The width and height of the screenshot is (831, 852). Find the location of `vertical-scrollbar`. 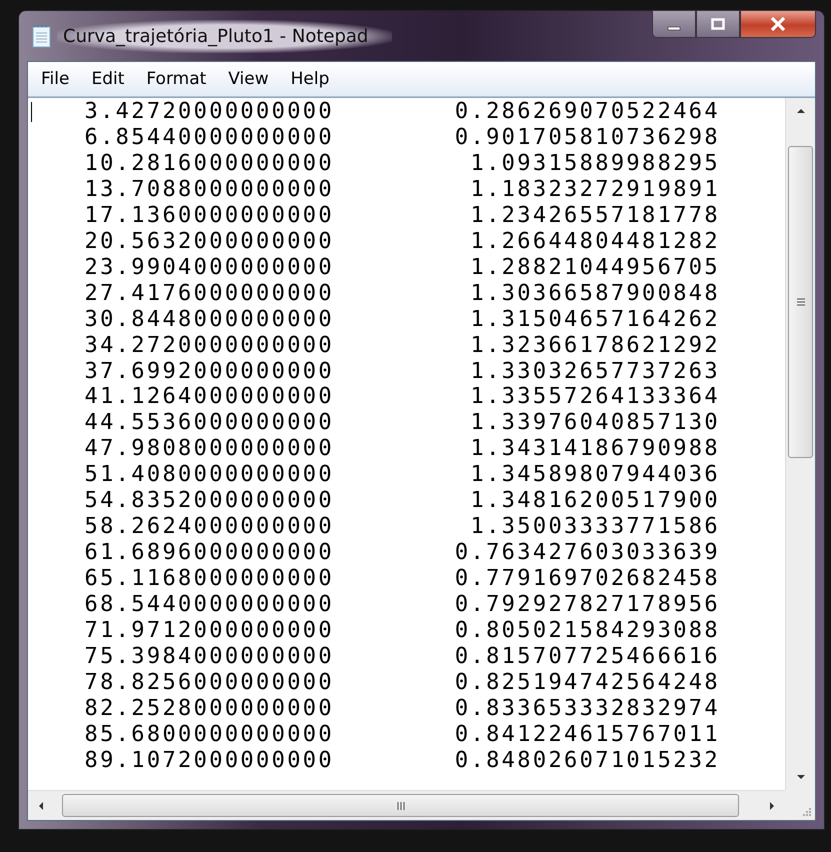

vertical-scrollbar is located at coordinates (800, 444).